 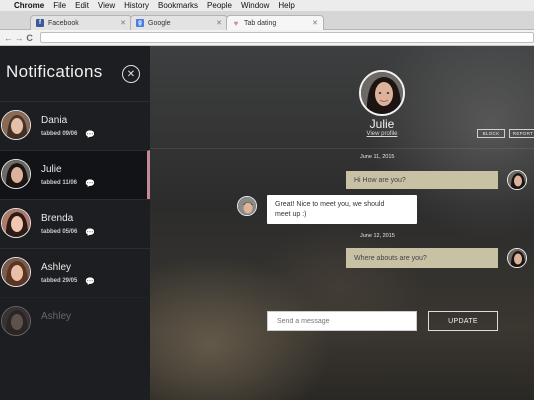 I want to click on tab-google: g Google ✕, so click(x=179, y=22).